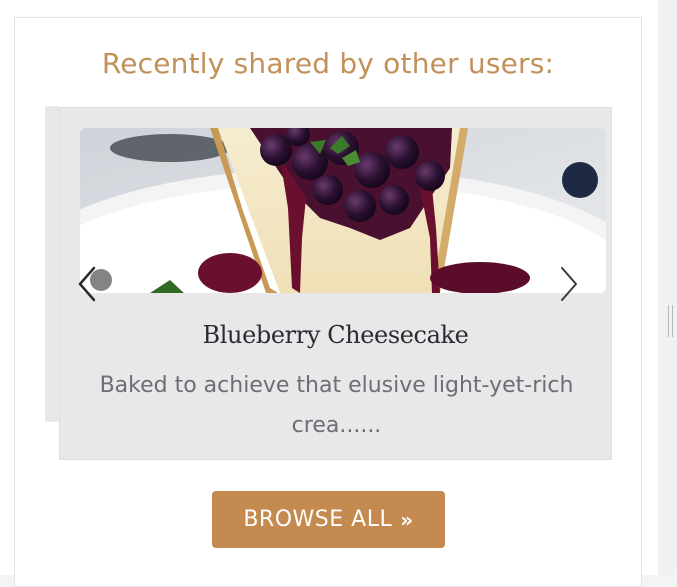 Image resolution: width=677 pixels, height=587 pixels. Describe the element at coordinates (407, 519) in the screenshot. I see `double-chevron-right-icon: »` at that location.